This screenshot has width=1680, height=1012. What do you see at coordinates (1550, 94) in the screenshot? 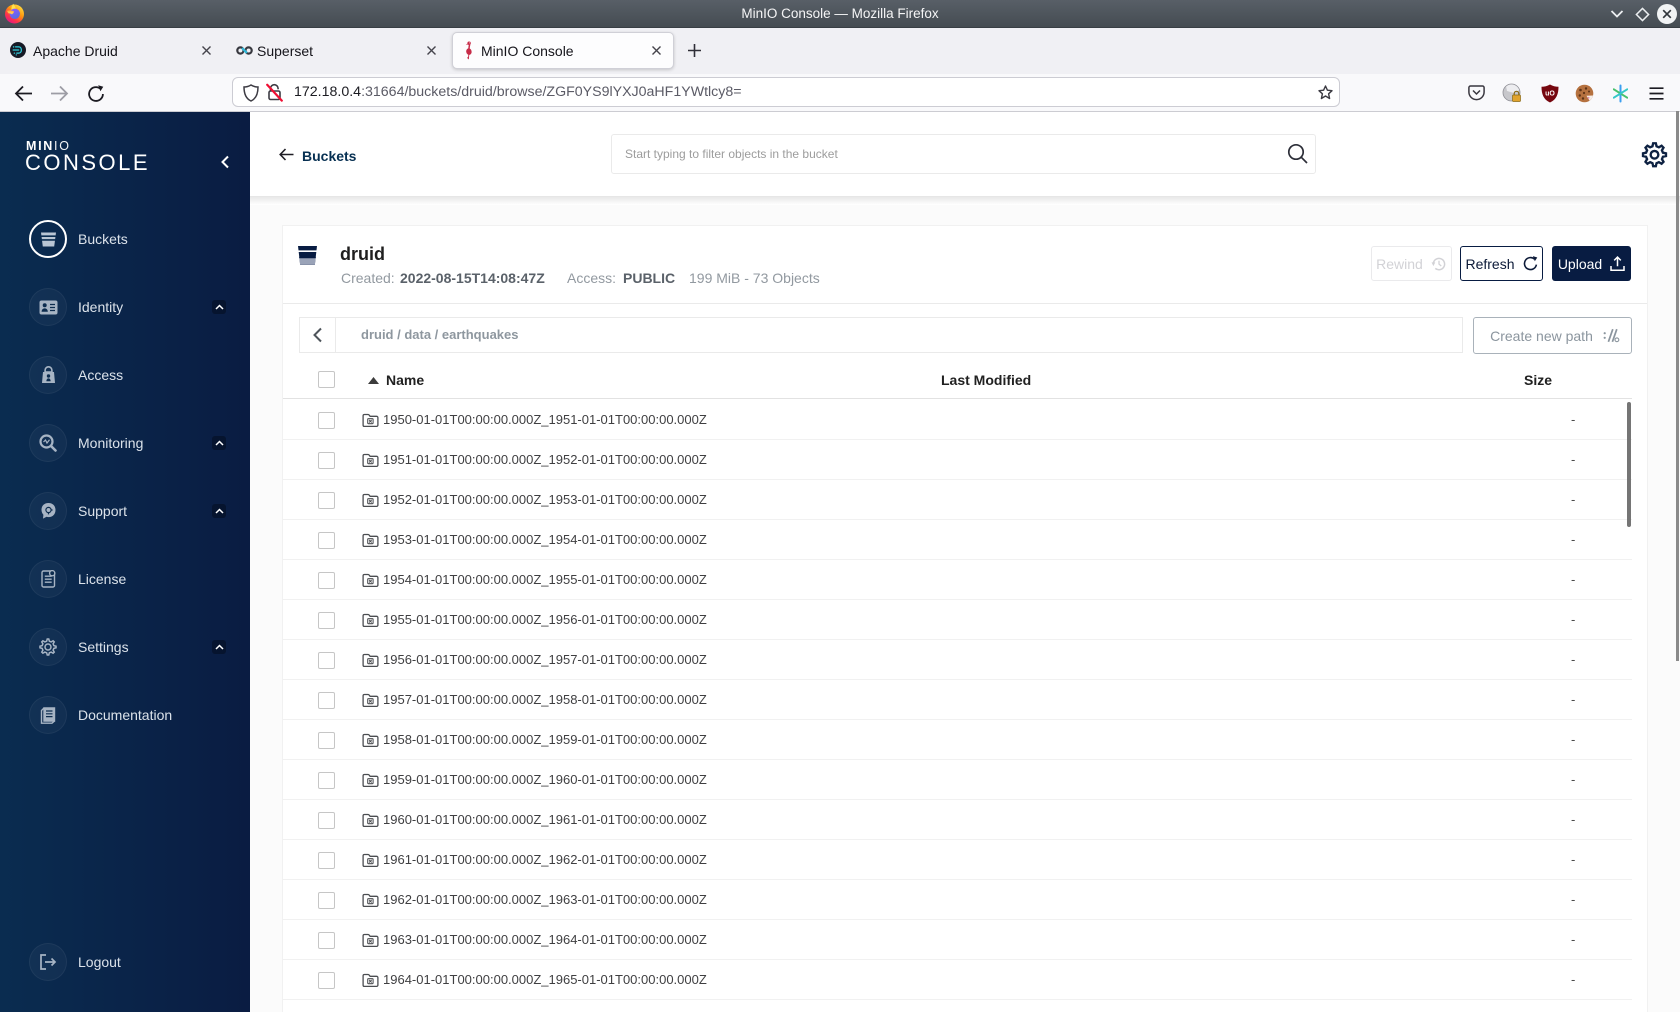
I see `svg-text: uO` at bounding box center [1550, 94].